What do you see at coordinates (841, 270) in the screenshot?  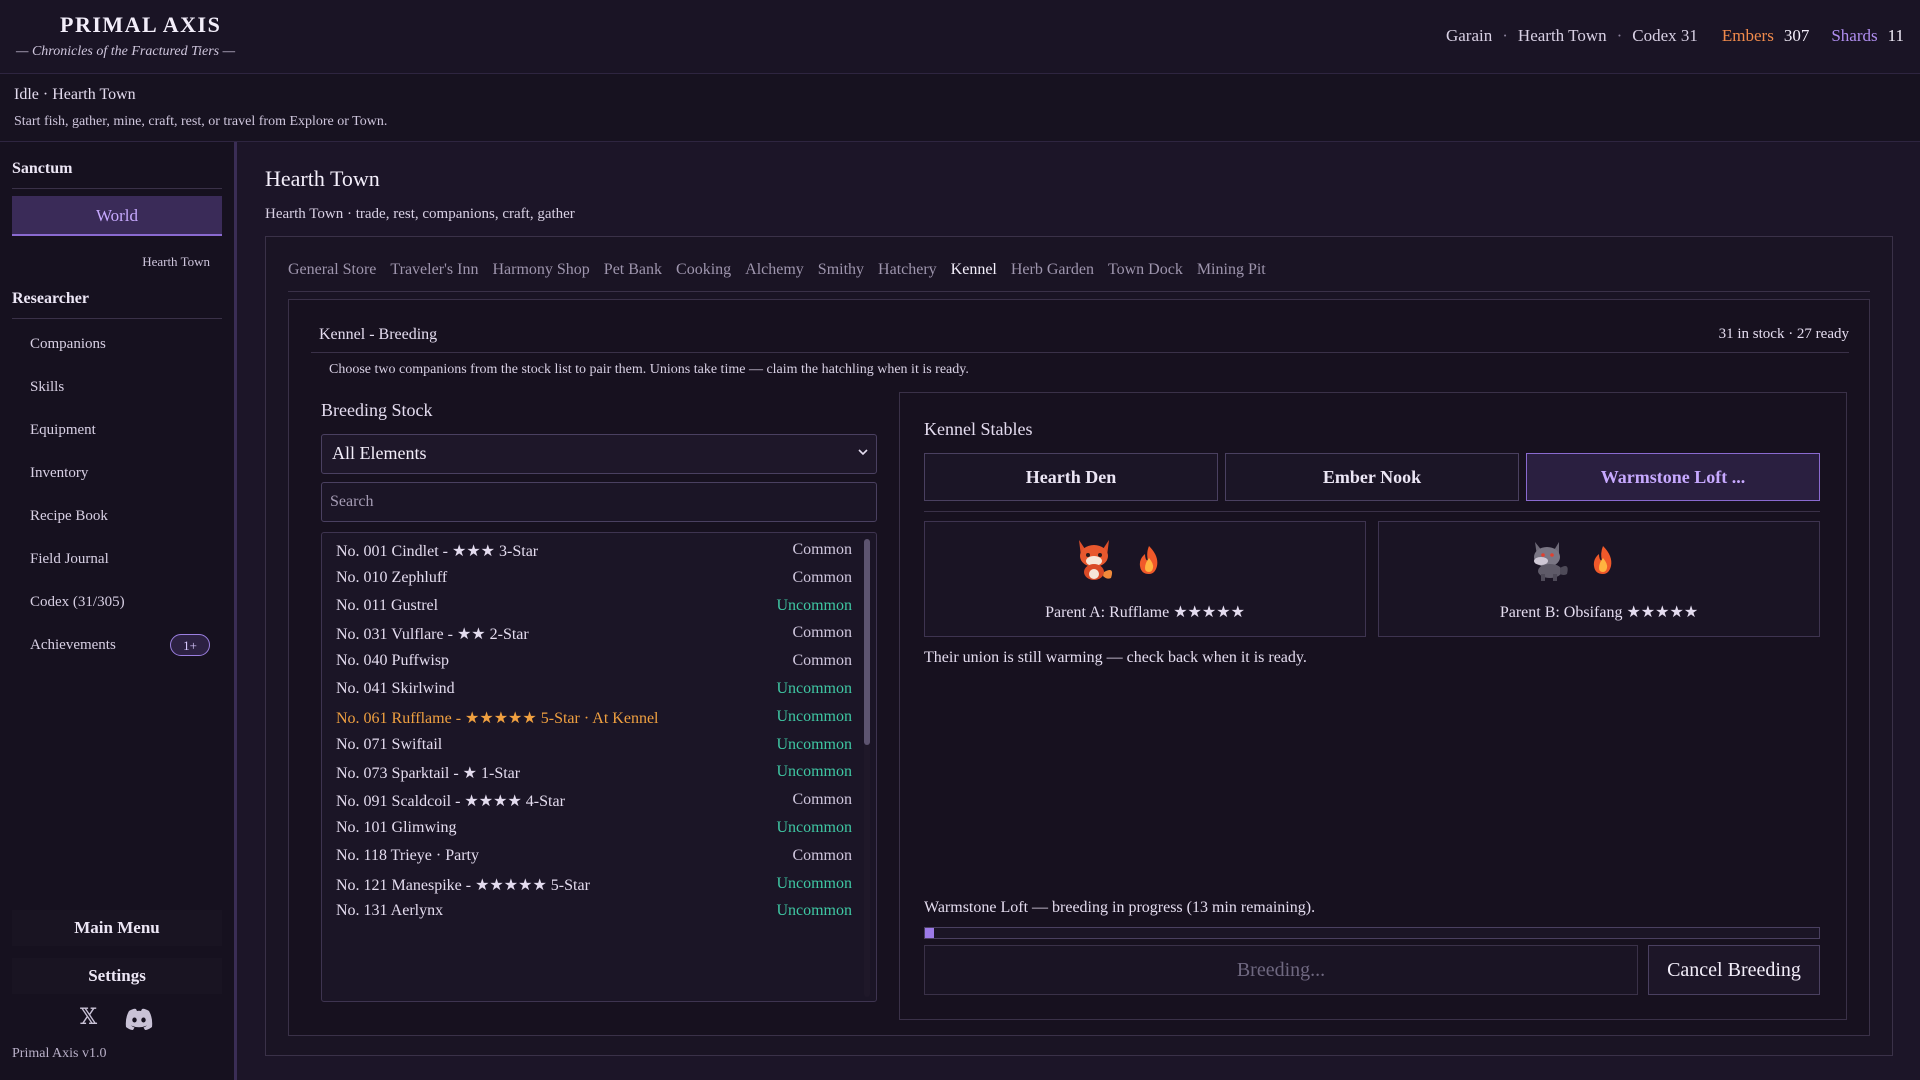 I see `tab-smithy: Smithy` at bounding box center [841, 270].